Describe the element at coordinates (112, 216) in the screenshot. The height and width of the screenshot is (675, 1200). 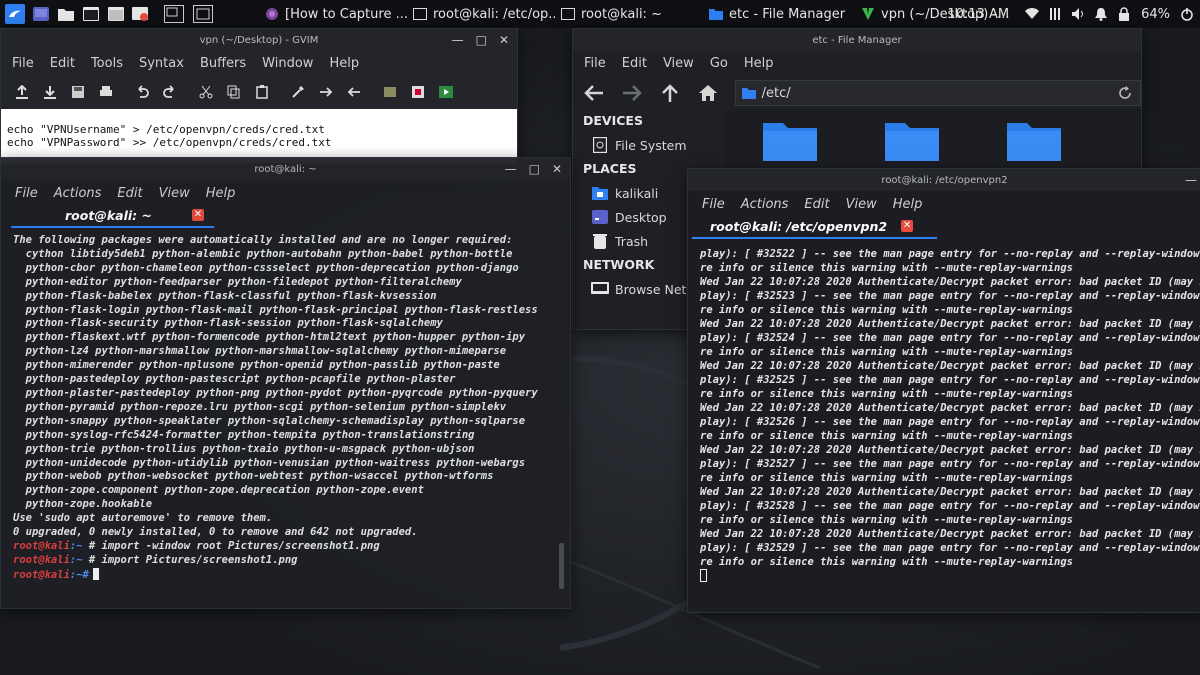
I see `terminal-tab: root@kali: ~ ✕` at that location.